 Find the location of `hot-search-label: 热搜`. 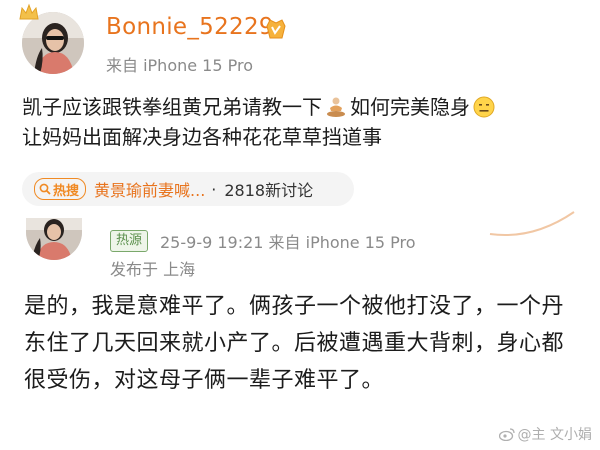

hot-search-label: 热搜 is located at coordinates (66, 191).